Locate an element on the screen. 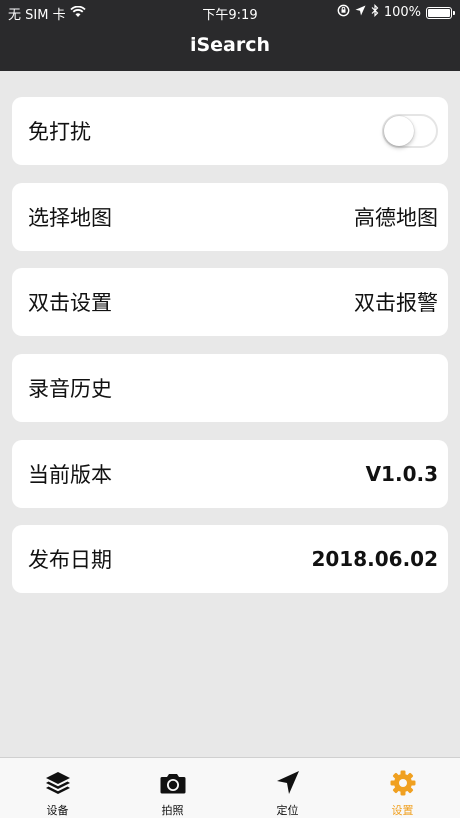  settings-row-double-tap: 双击设置 双击报警 is located at coordinates (230, 302).